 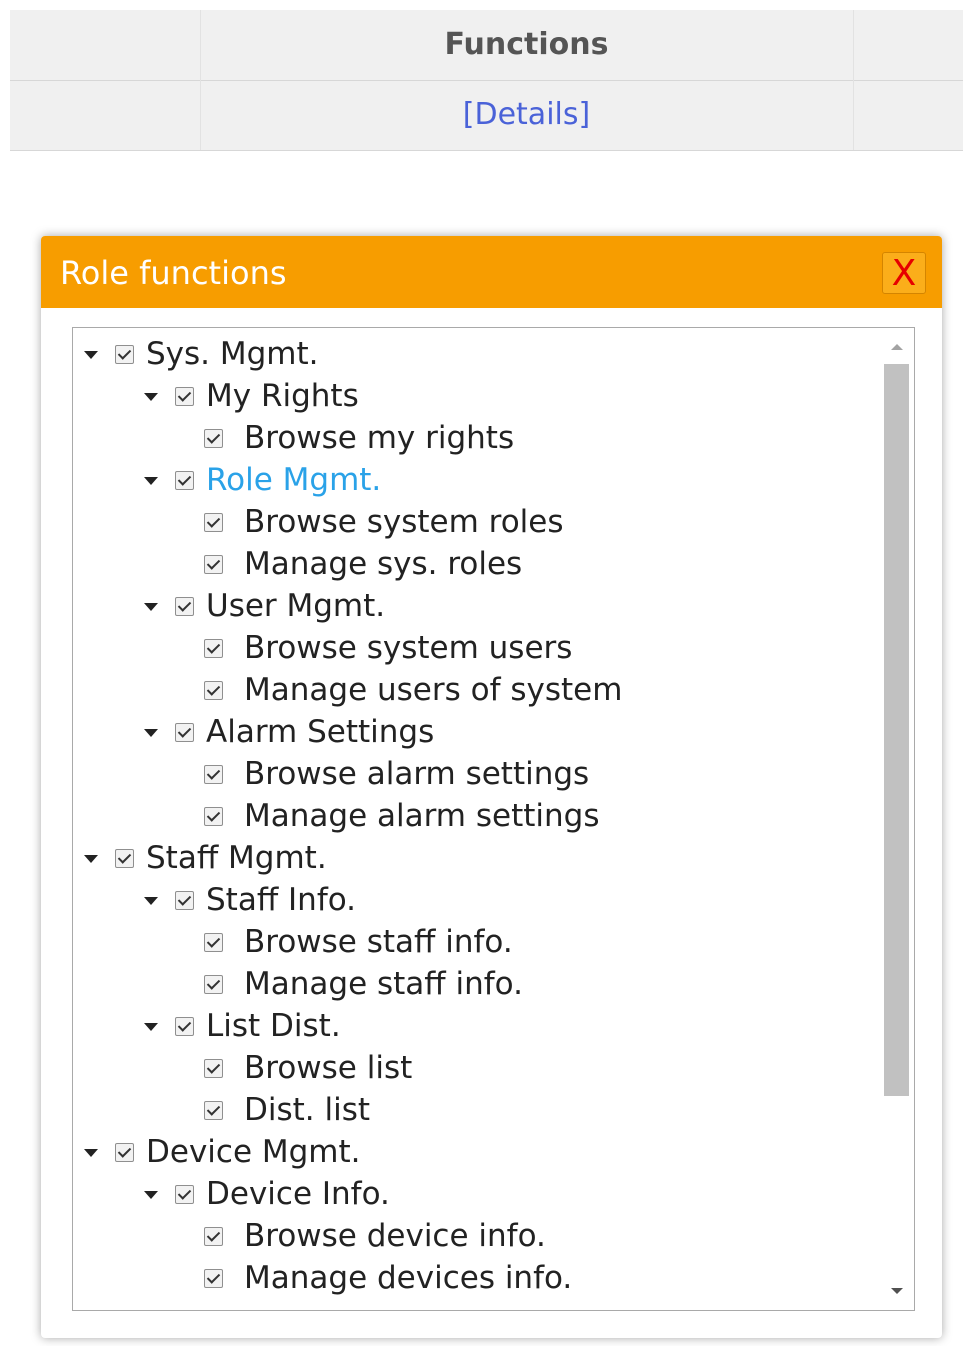 I want to click on dialog-title: Role functions, so click(x=173, y=273).